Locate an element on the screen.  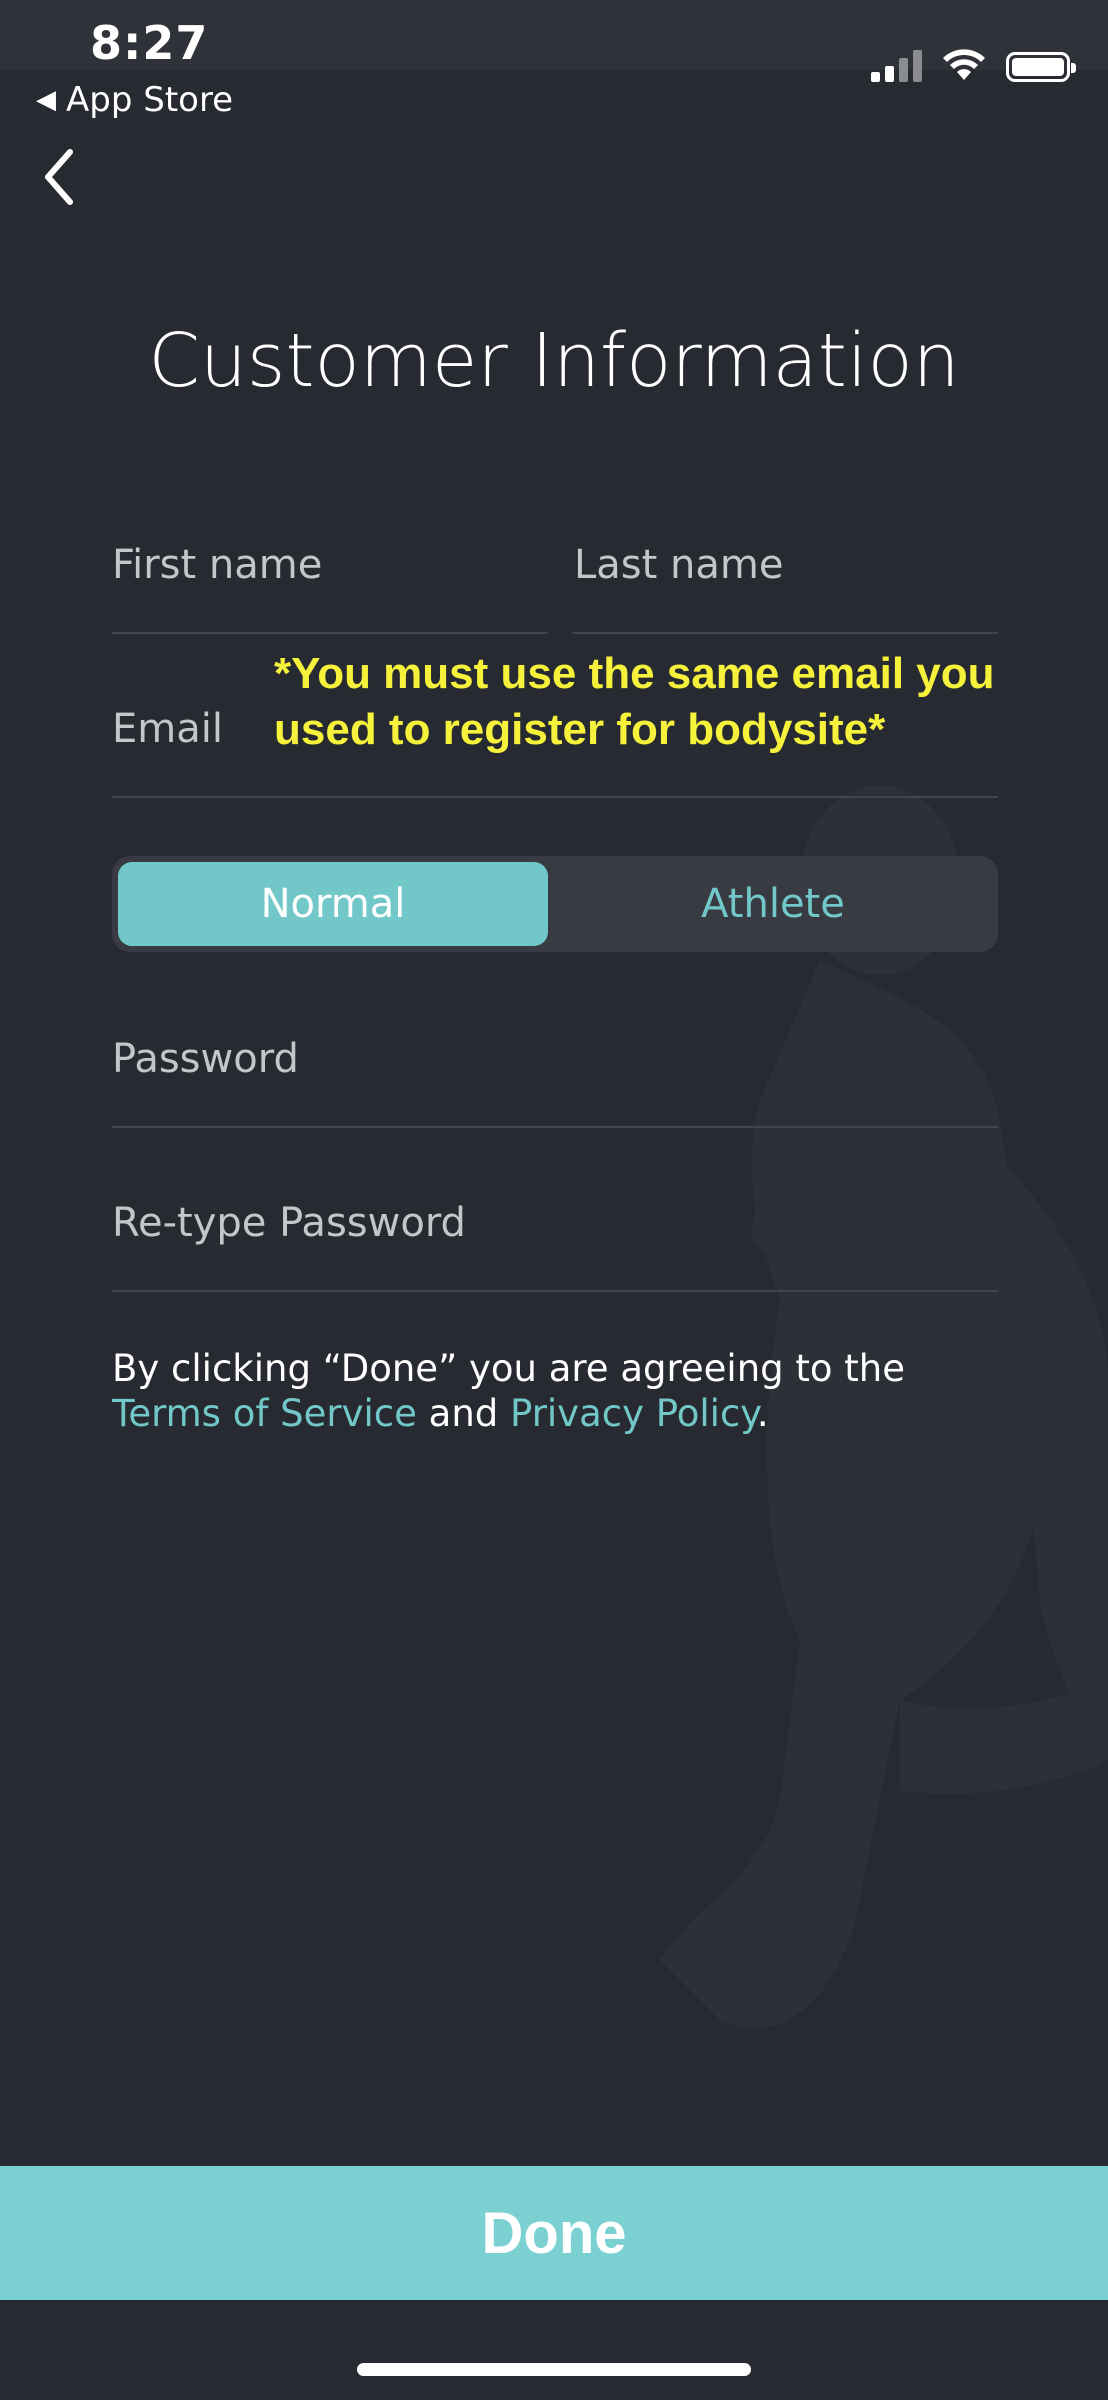
back-to-app-store-link: ◀ App Store is located at coordinates (134, 100).